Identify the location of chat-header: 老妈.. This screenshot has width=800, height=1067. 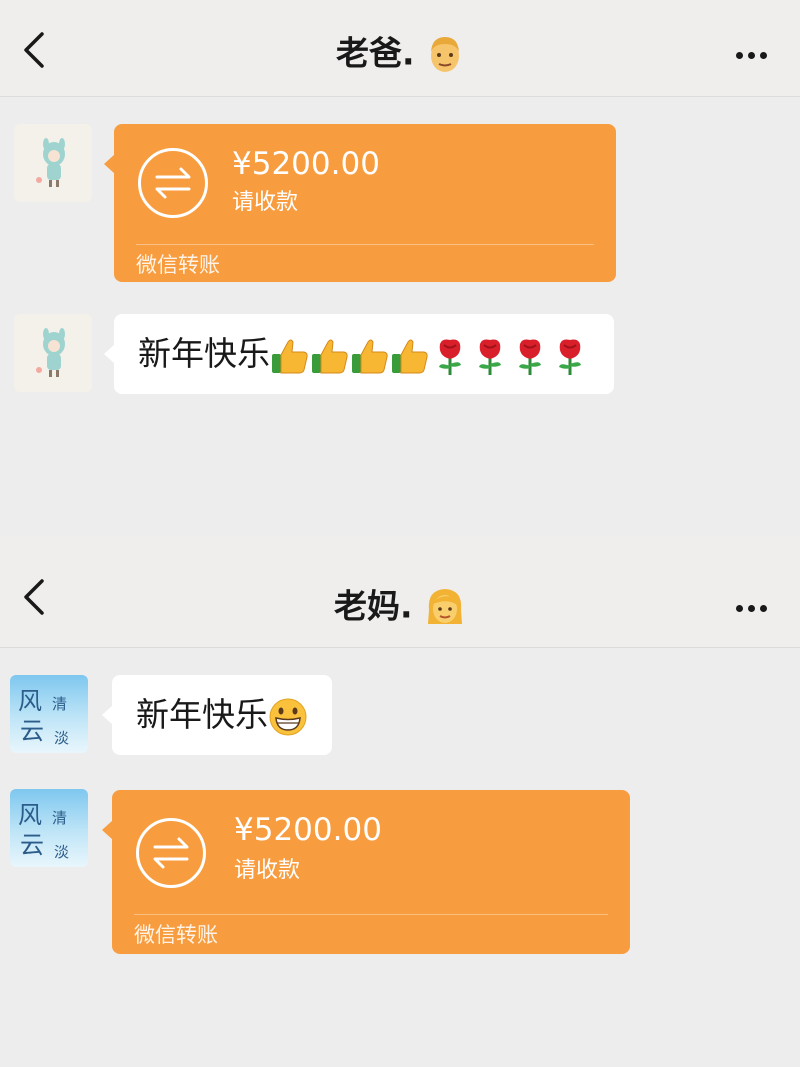
(400, 591).